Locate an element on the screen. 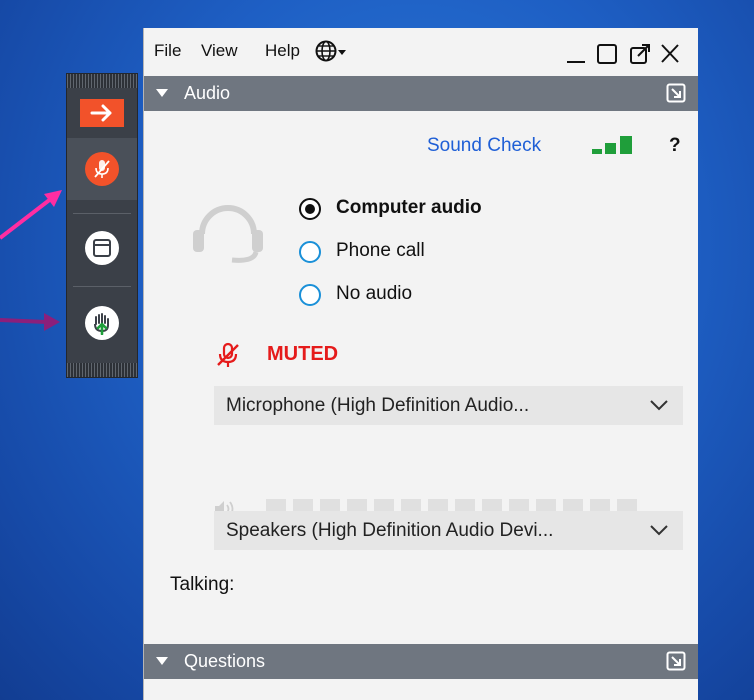 This screenshot has height=700, width=754. toolbar-grip-top is located at coordinates (102, 81).